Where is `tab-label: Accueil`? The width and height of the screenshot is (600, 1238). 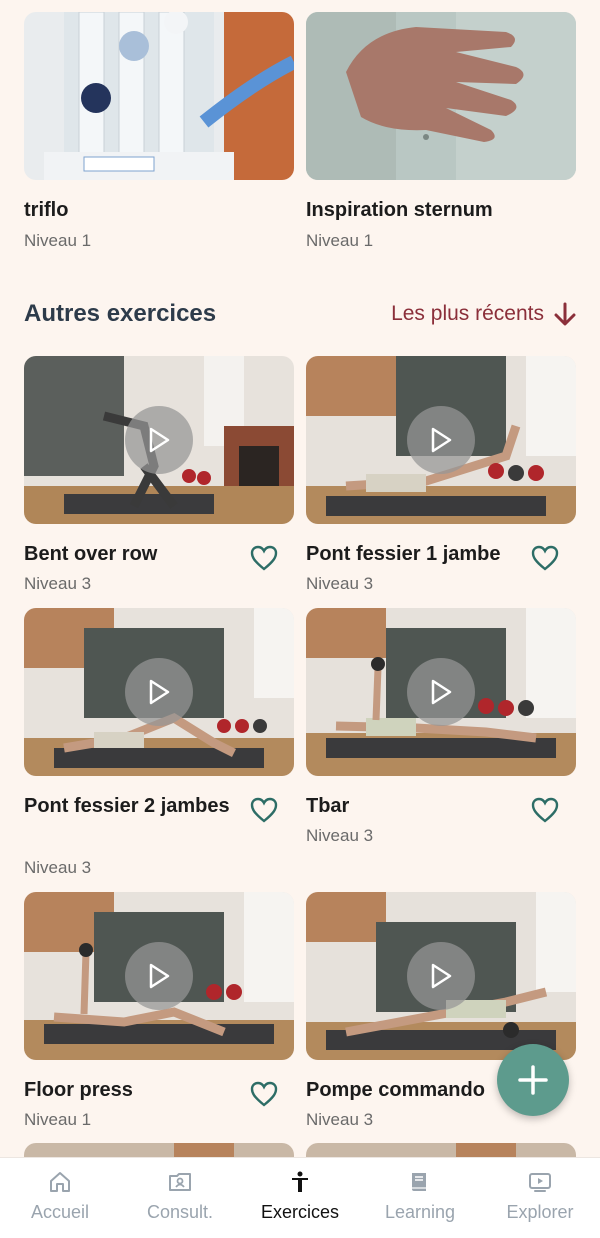 tab-label: Accueil is located at coordinates (60, 1212).